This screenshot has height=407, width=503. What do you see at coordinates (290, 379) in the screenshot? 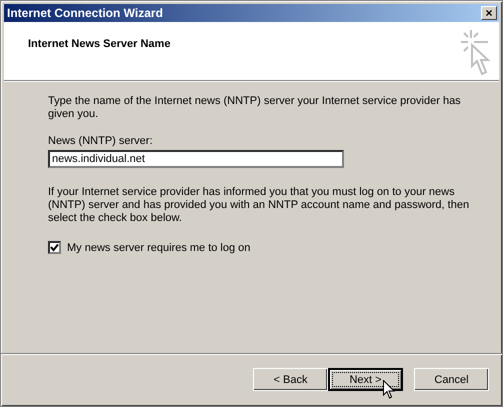
I see `wizard-button: < Back` at bounding box center [290, 379].